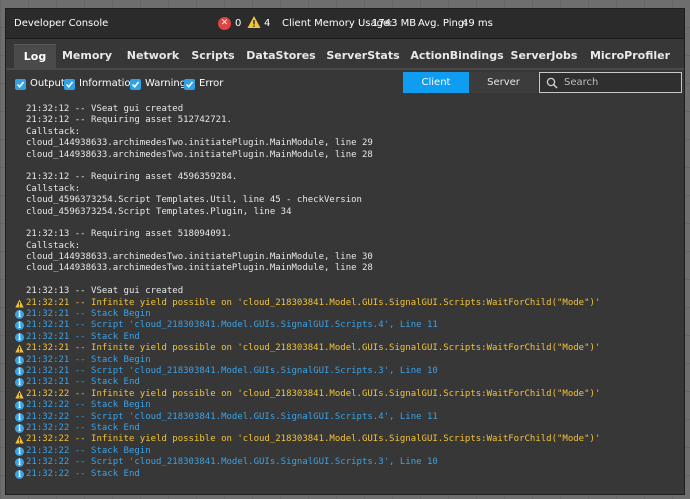 The width and height of the screenshot is (690, 499). Describe the element at coordinates (129, 234) in the screenshot. I see `log-line-text: 21:32:13 -- Requiring asset 518094091.` at that location.